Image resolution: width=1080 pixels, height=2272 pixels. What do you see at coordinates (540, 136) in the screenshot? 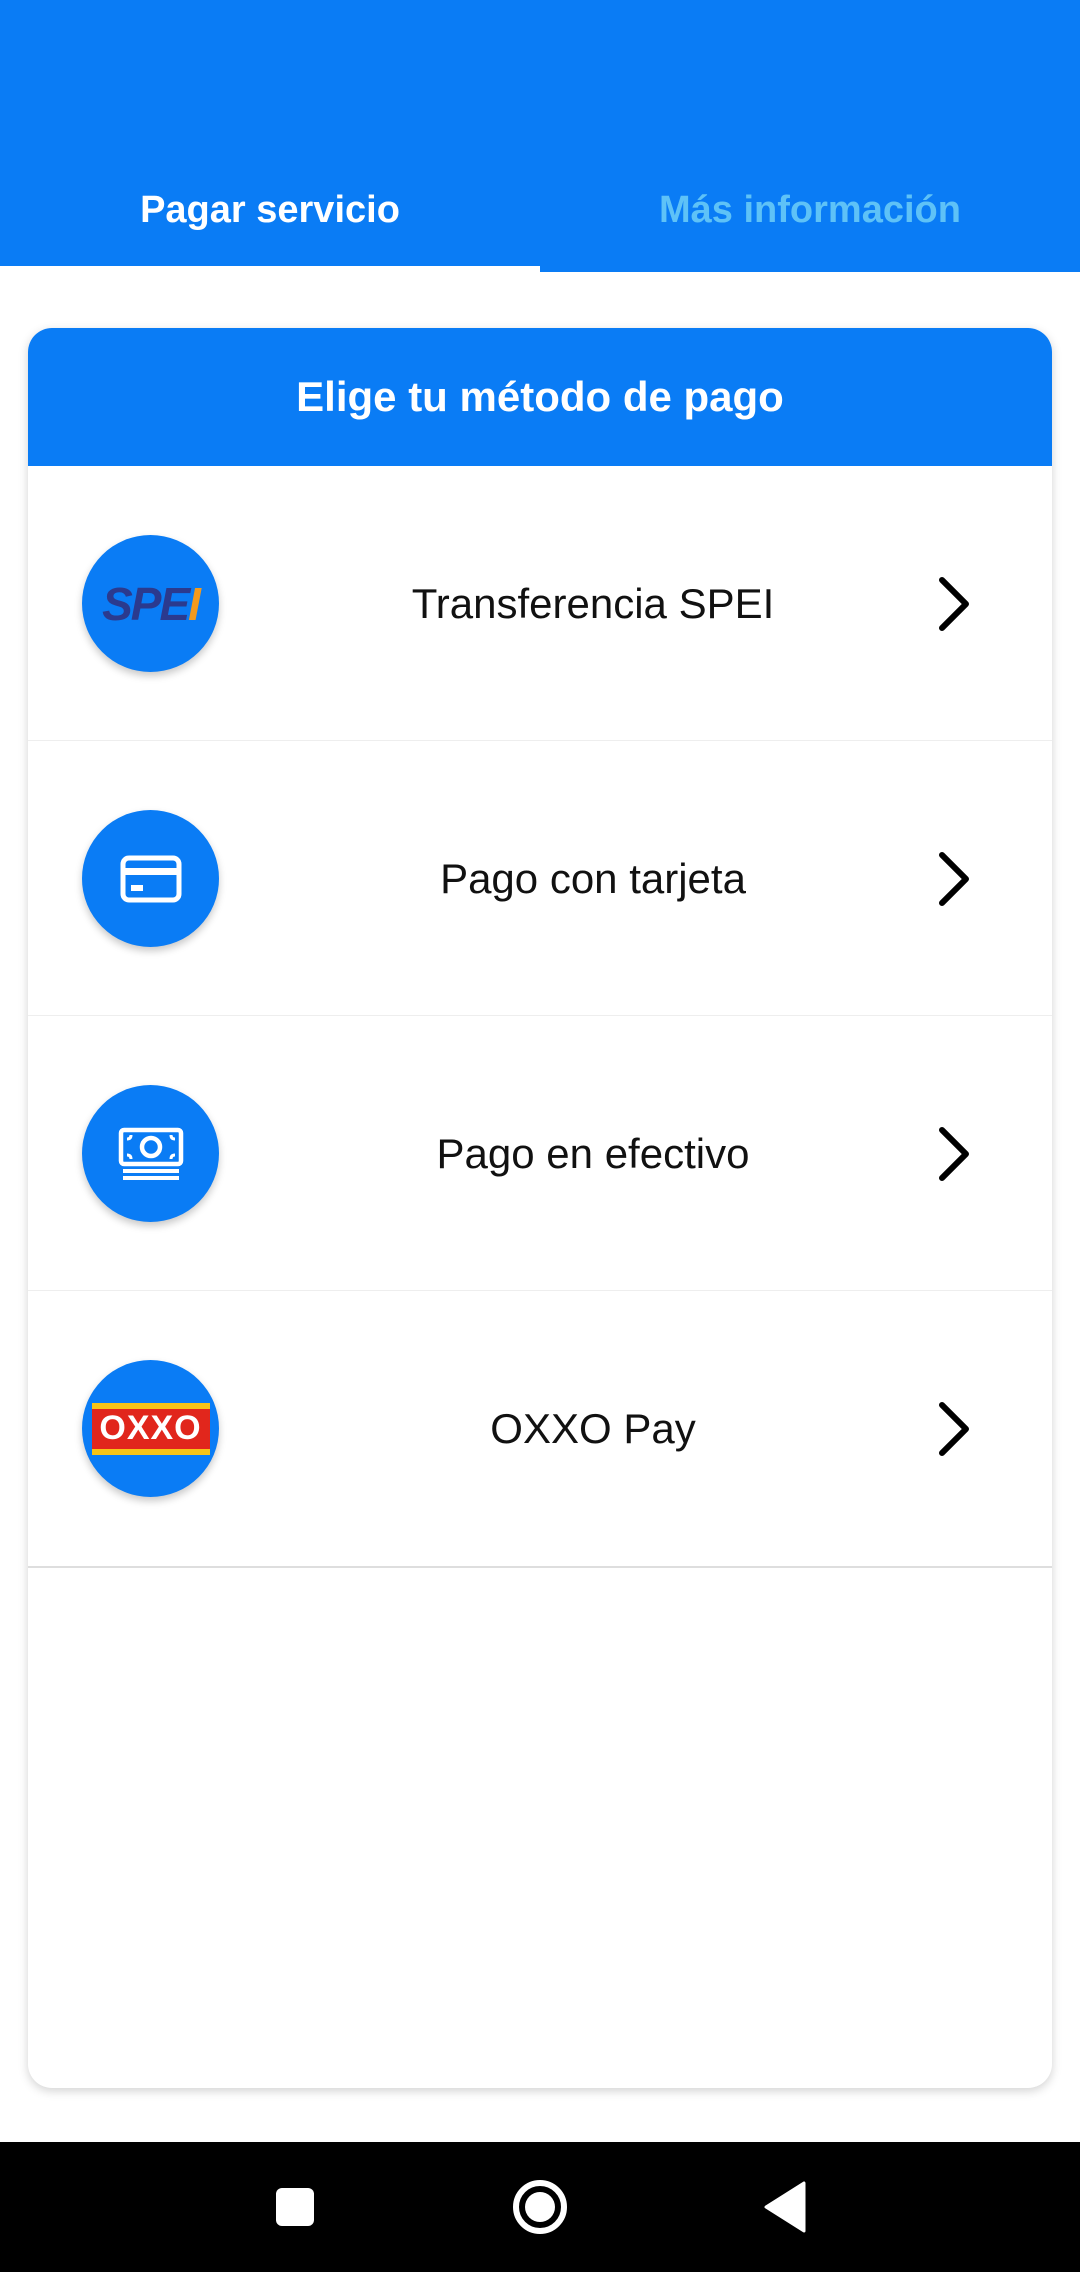
I see `app-header: Pagar servicio Más información` at bounding box center [540, 136].